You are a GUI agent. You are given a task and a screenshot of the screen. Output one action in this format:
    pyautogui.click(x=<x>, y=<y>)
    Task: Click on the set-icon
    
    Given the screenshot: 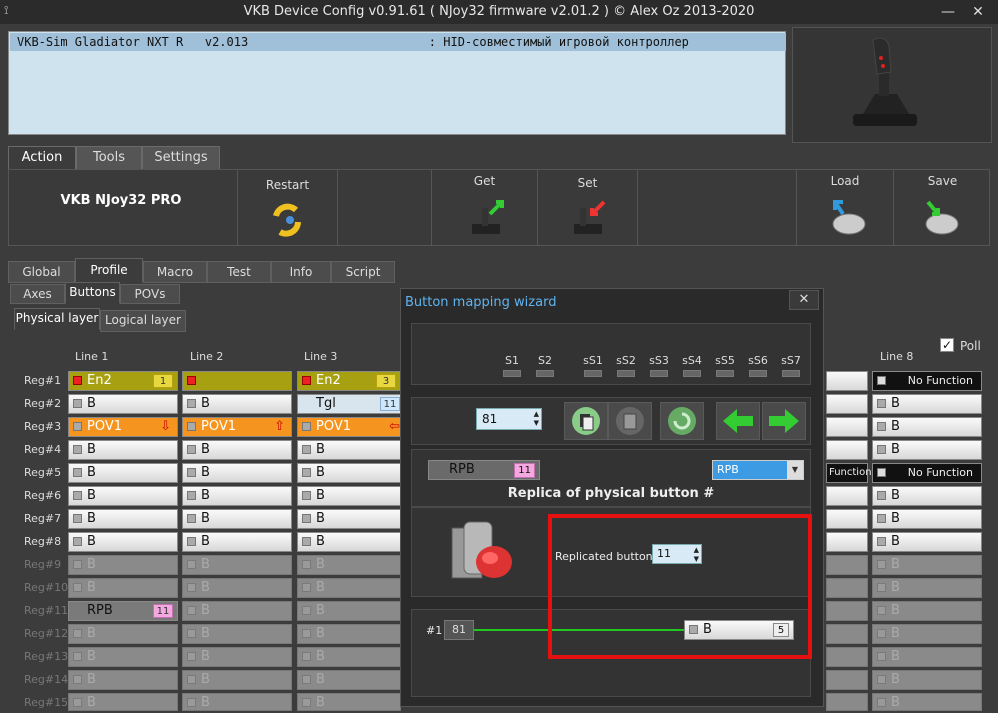 What is the action you would take?
    pyautogui.click(x=588, y=216)
    